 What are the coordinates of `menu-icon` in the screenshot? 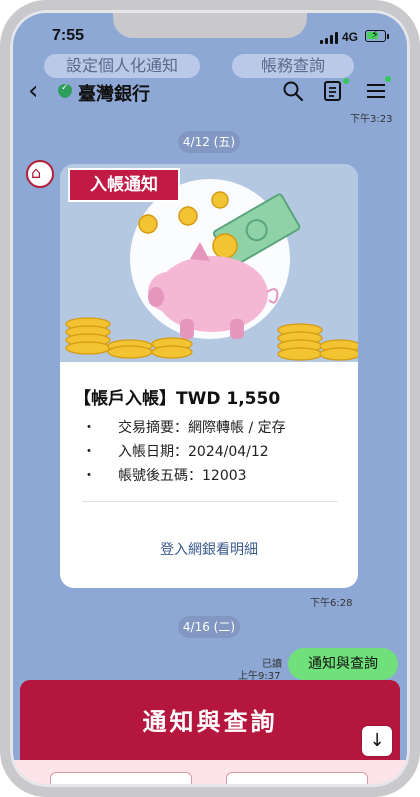 It's located at (376, 91).